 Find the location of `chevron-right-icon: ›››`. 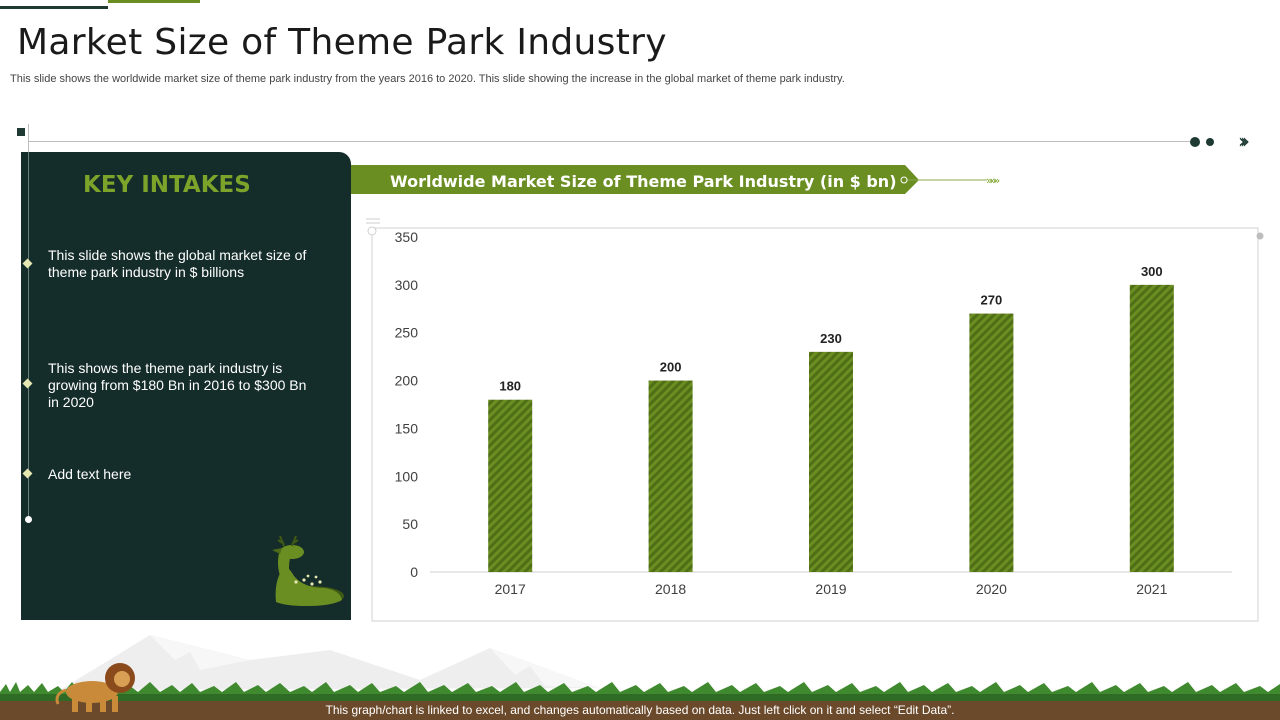

chevron-right-icon: ››› is located at coordinates (1244, 141).